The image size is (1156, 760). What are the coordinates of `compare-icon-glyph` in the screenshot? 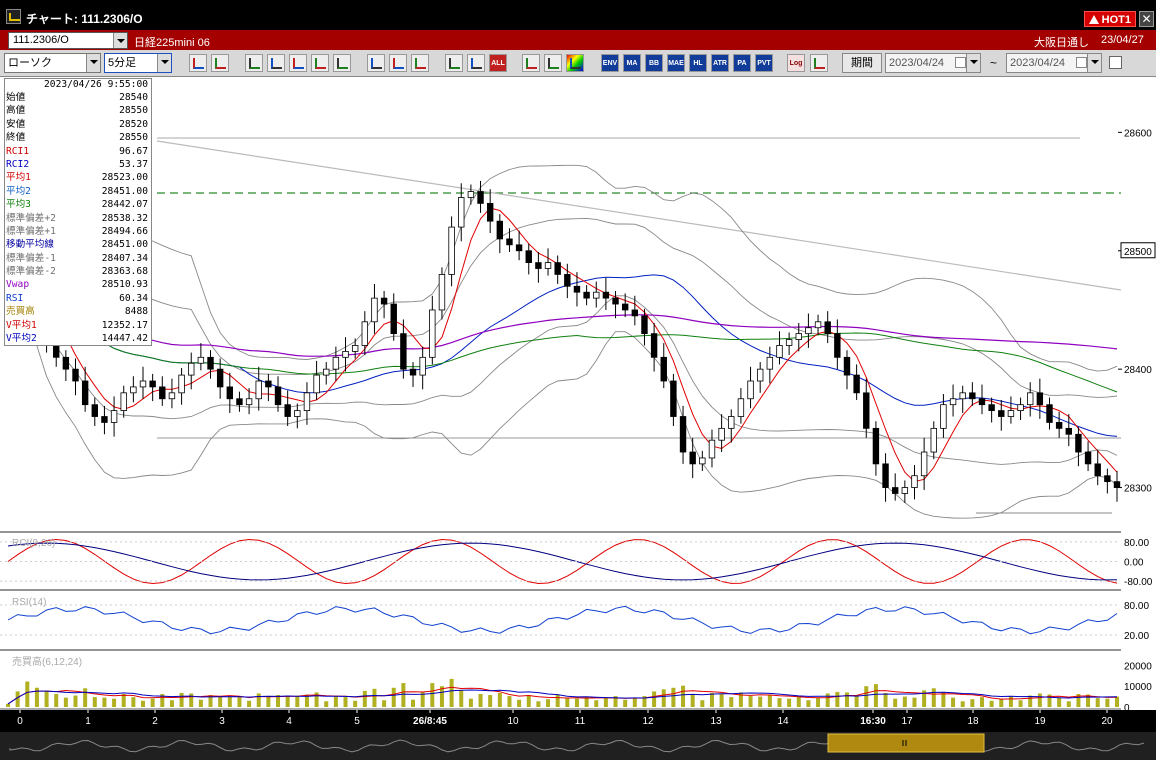 It's located at (320, 63).